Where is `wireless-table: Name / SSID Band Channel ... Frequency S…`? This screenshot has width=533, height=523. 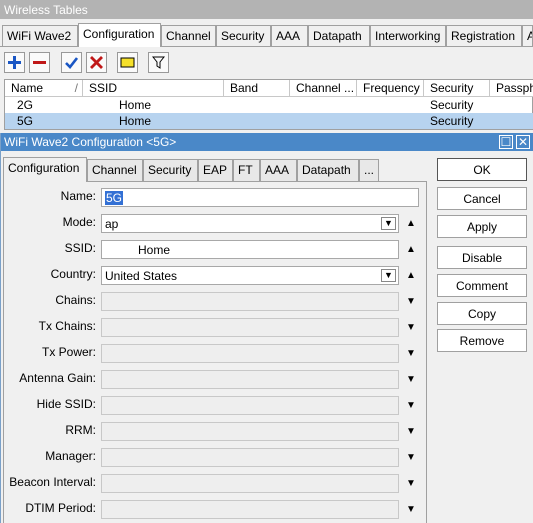
wireless-table: Name / SSID Band Channel ... Frequency S… is located at coordinates (268, 104).